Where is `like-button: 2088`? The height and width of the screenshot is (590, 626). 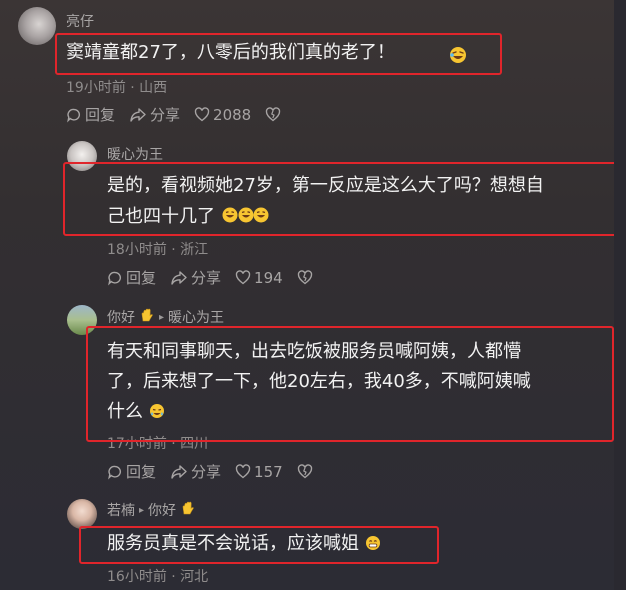
like-button: 2088 is located at coordinates (222, 115).